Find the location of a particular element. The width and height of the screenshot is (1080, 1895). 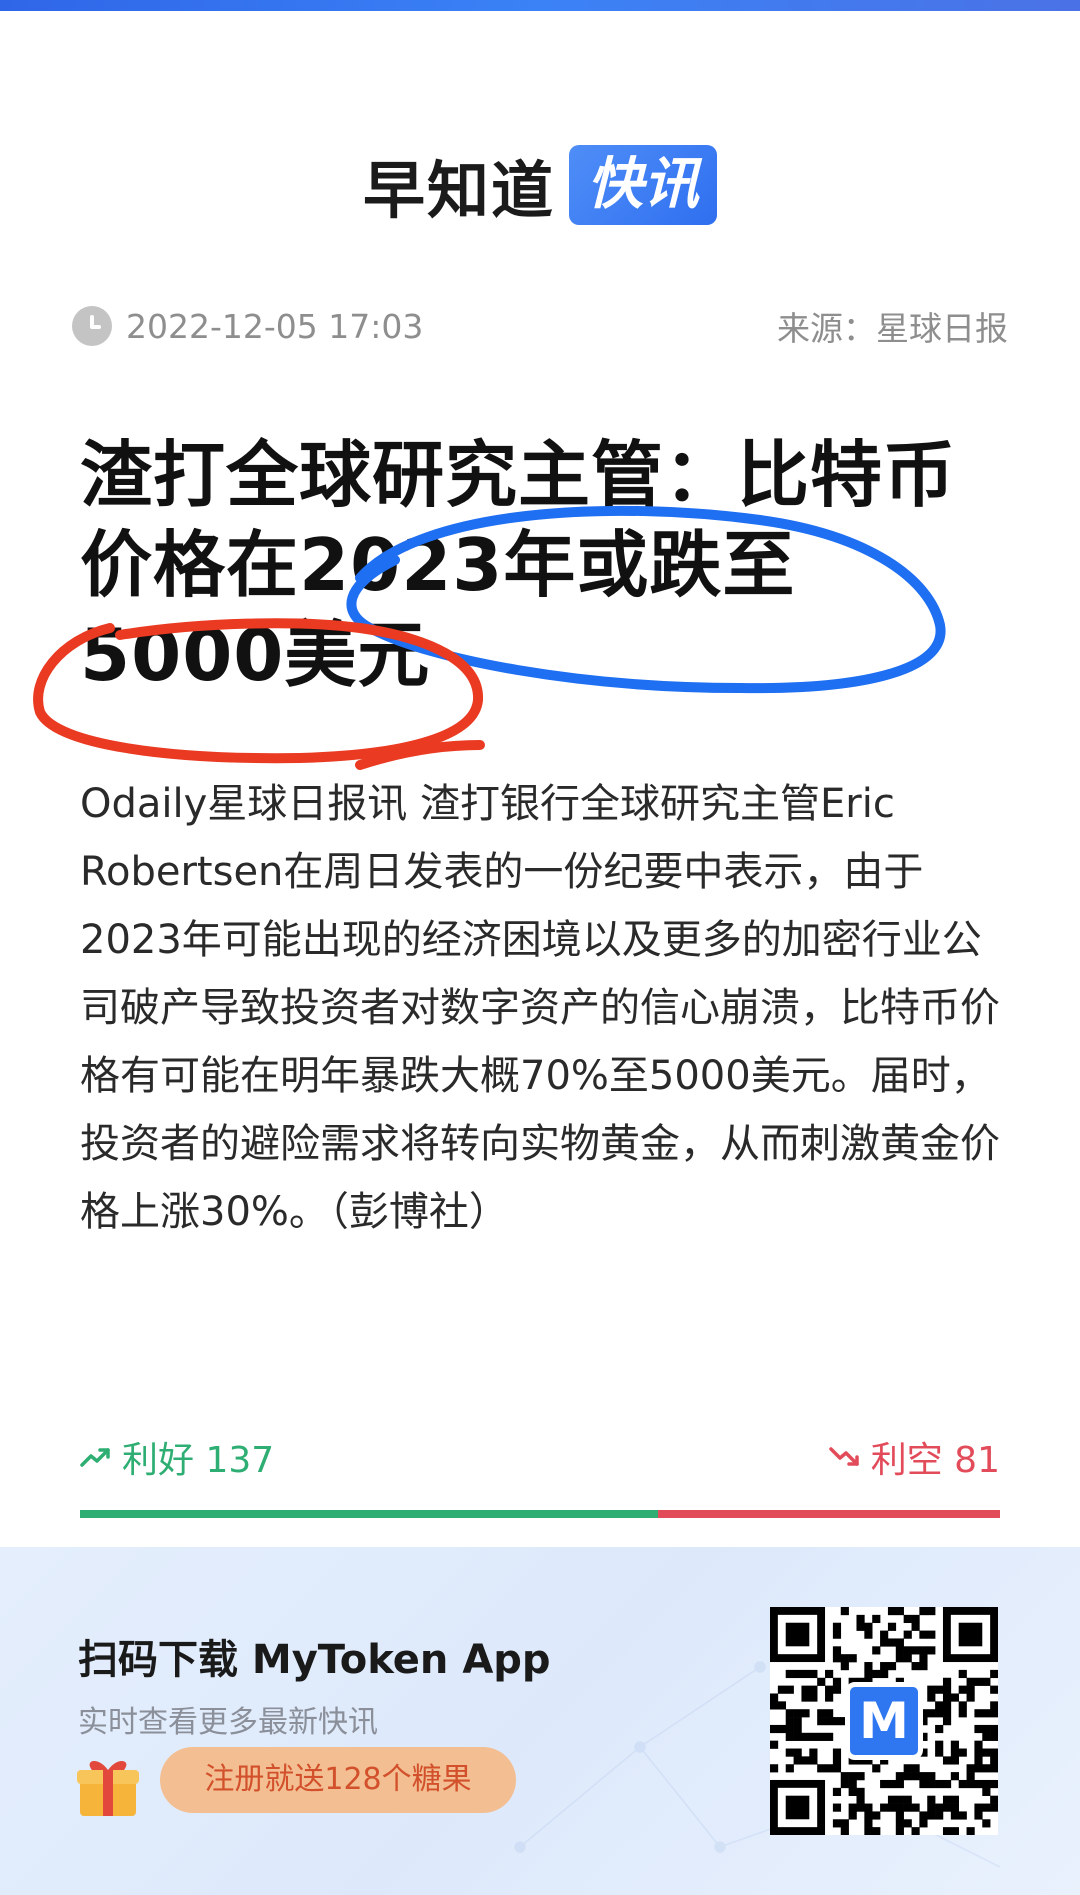

sentiment-ratio-bar is located at coordinates (540, 1514).